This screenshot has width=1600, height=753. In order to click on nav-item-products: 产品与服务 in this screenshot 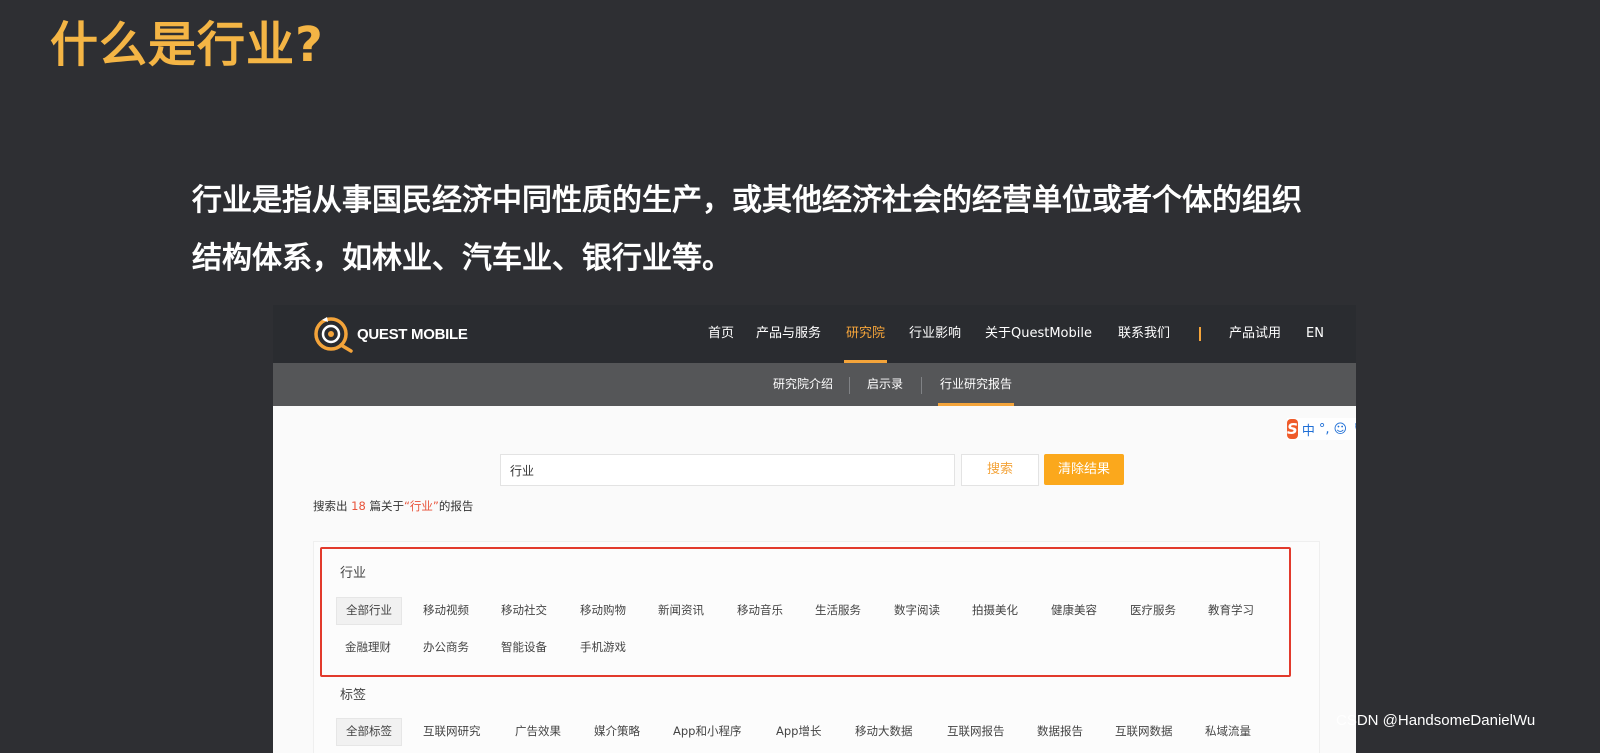, I will do `click(788, 334)`.